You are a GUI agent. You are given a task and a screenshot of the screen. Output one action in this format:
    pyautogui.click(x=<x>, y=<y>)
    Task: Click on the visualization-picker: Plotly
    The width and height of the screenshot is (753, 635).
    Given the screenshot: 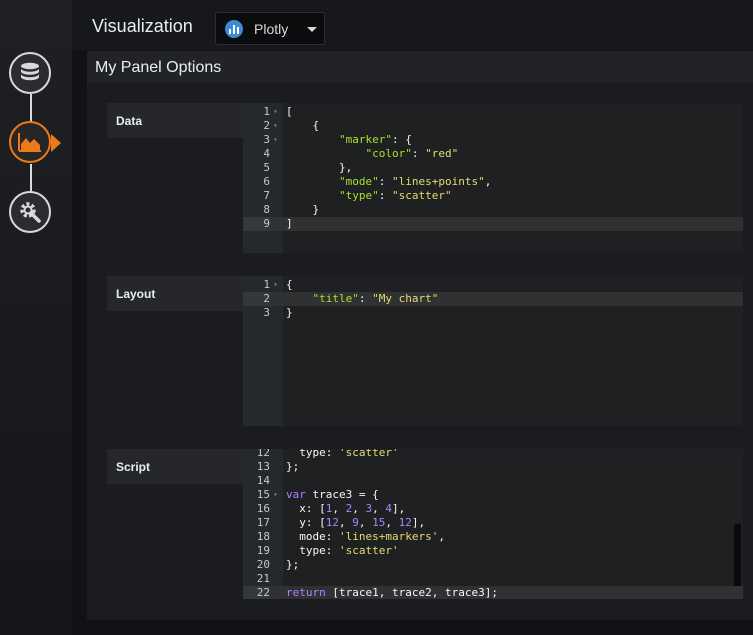 What is the action you would take?
    pyautogui.click(x=270, y=28)
    